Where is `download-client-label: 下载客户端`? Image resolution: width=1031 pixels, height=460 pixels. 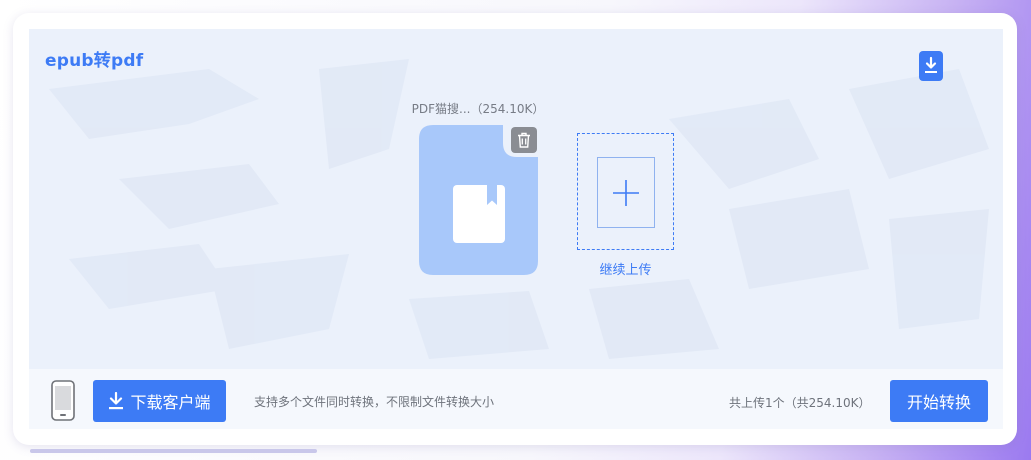
download-client-label: 下载客户端 is located at coordinates (170, 402).